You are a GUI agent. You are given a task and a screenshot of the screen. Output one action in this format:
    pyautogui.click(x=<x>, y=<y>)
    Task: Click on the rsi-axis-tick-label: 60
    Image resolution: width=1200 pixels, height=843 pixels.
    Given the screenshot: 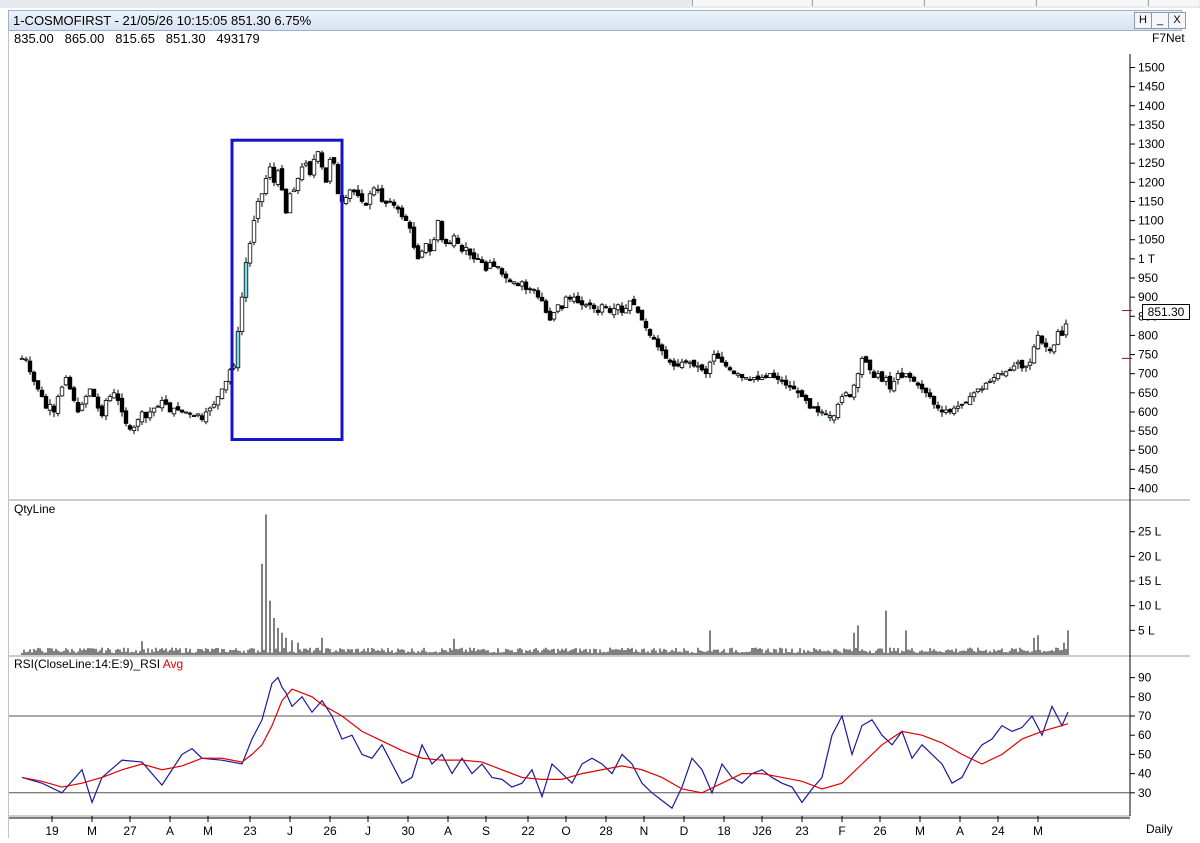 What is the action you would take?
    pyautogui.click(x=1145, y=735)
    